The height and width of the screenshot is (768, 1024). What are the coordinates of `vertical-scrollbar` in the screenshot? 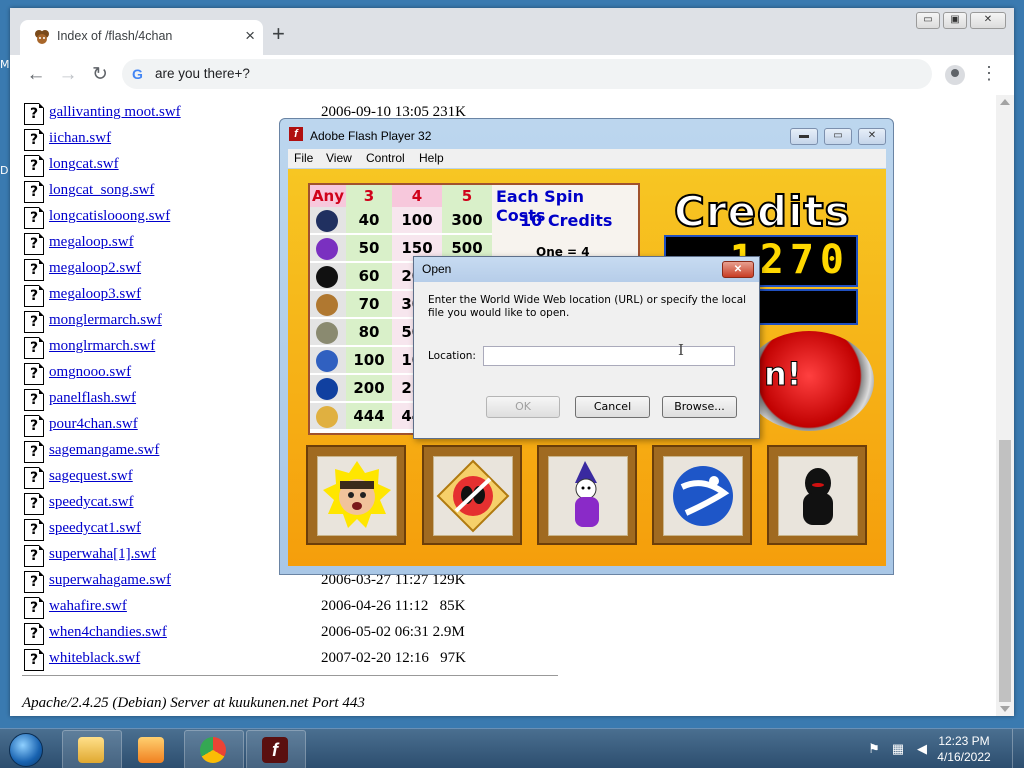 It's located at (1005, 405).